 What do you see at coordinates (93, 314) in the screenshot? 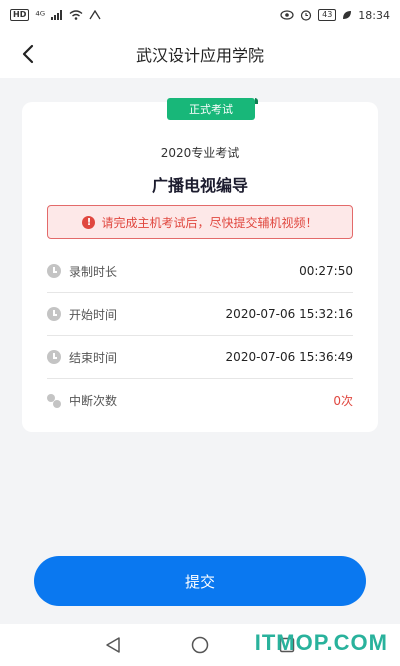
I see `row-label: 开始时间` at bounding box center [93, 314].